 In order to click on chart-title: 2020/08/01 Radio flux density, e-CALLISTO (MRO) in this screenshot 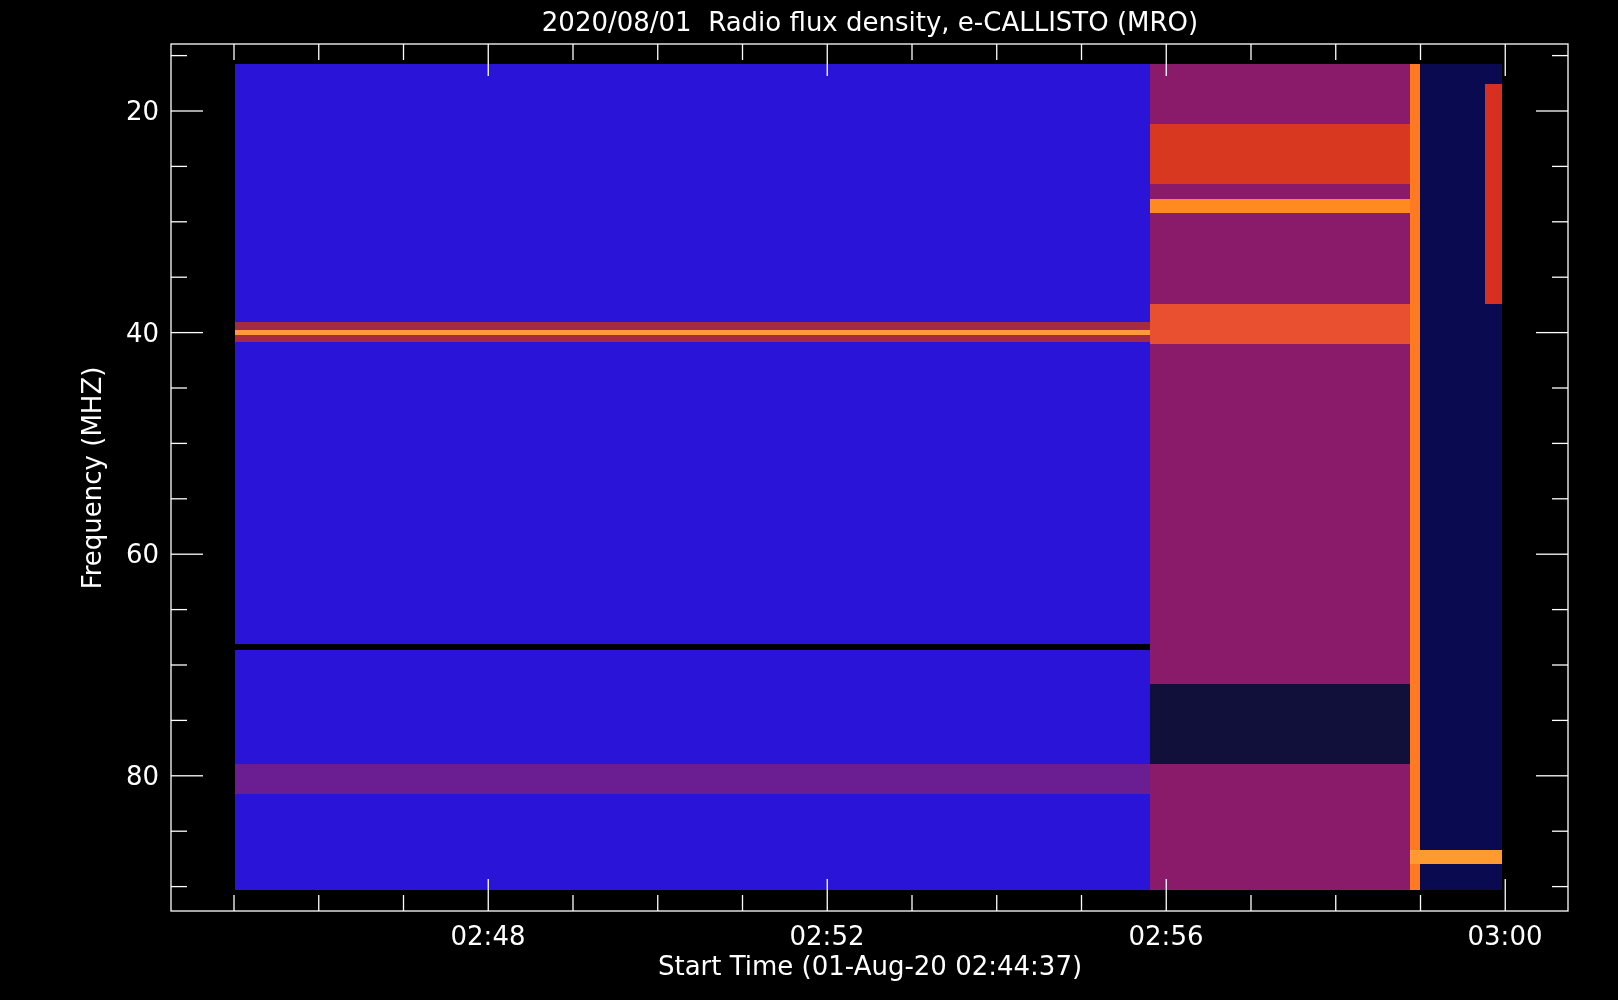, I will do `click(870, 22)`.